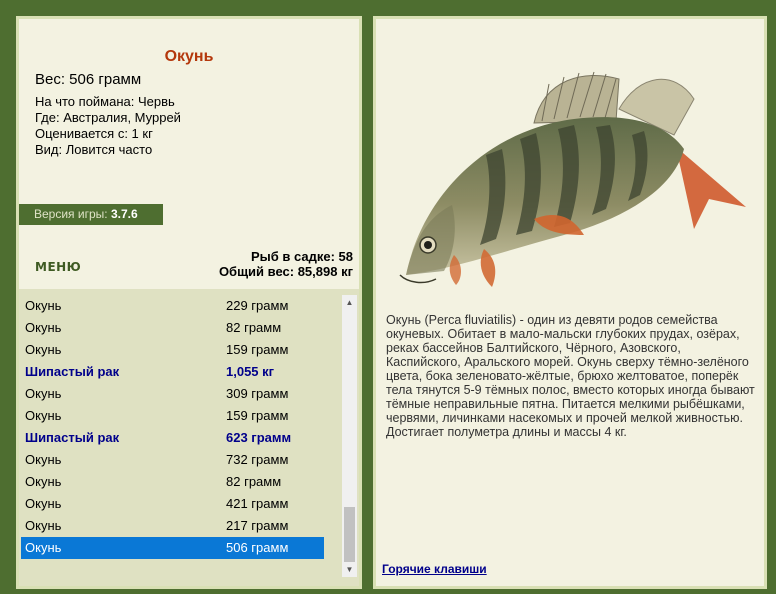  Describe the element at coordinates (189, 56) in the screenshot. I see `fish-title: Окунь` at that location.